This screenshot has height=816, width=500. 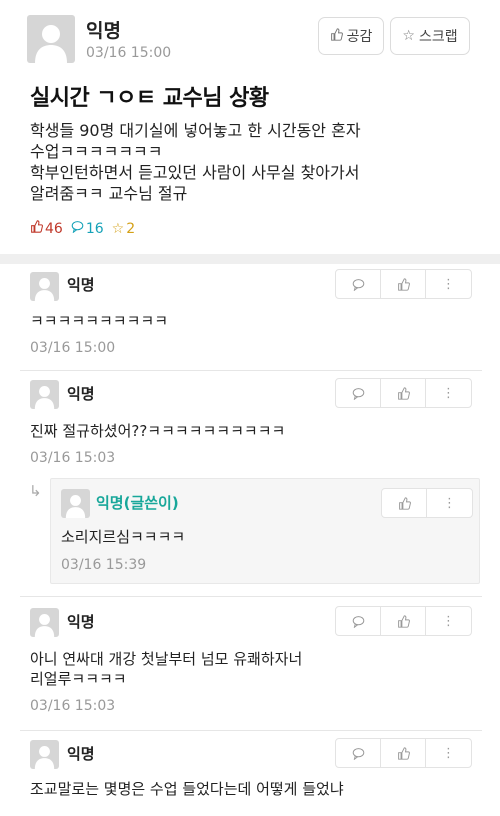 What do you see at coordinates (166, 659) in the screenshot?
I see `comment-text-line: 아니 연싸대 개강 첫날부터 넘모 유쾌하자너` at bounding box center [166, 659].